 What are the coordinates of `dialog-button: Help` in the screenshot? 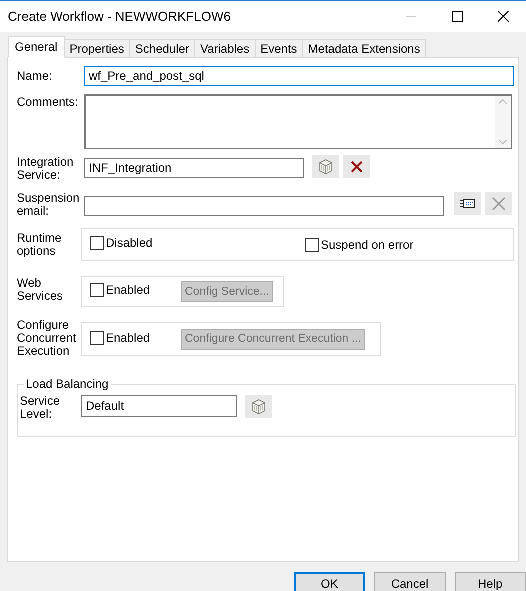 It's located at (490, 581).